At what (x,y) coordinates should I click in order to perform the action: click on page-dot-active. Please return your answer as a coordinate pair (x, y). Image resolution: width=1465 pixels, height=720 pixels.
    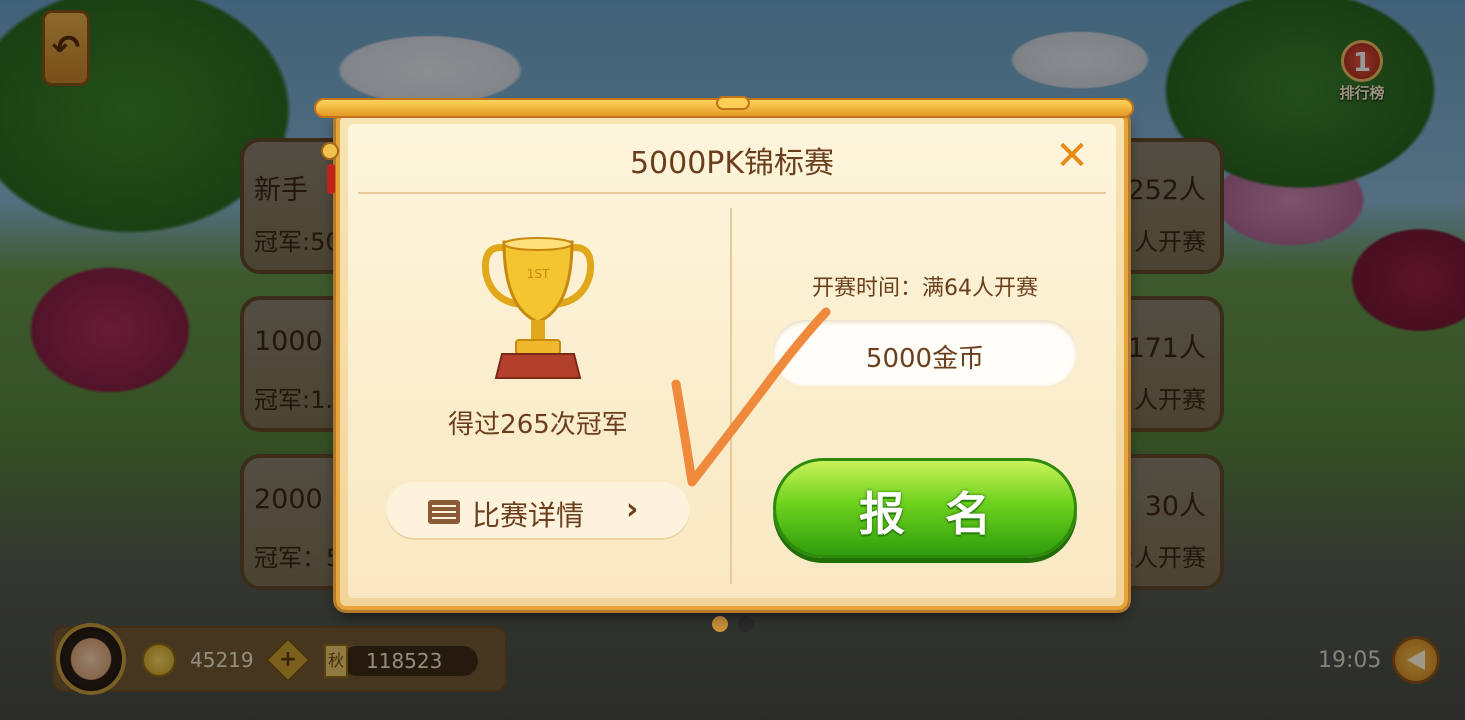
    Looking at the image, I should click on (720, 624).